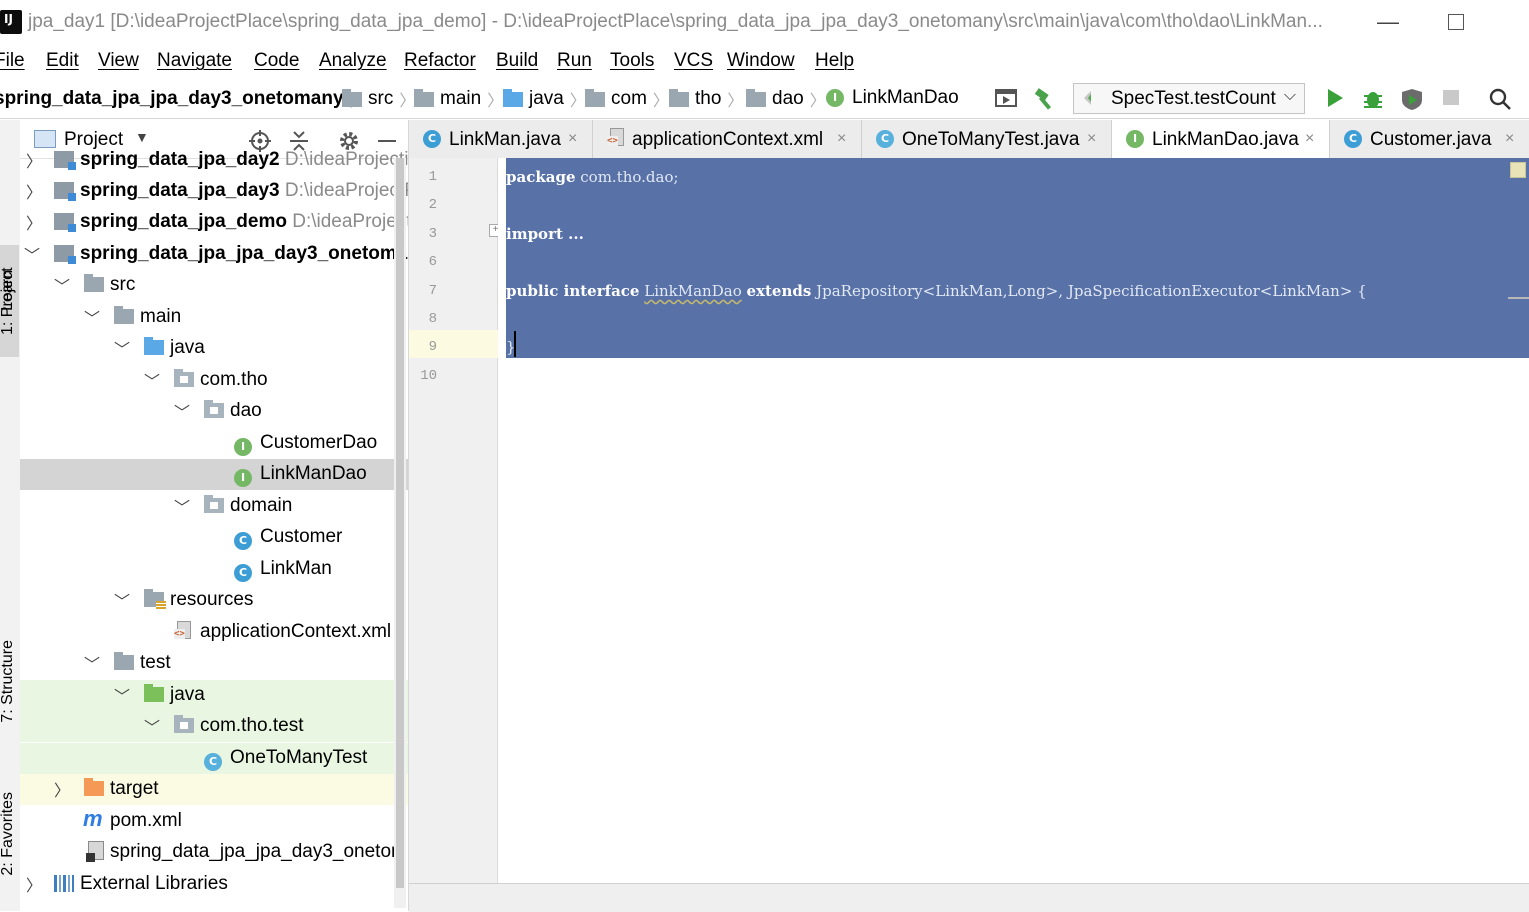  What do you see at coordinates (214, 411) in the screenshot?
I see `tree-item-package: ﹀ dao` at bounding box center [214, 411].